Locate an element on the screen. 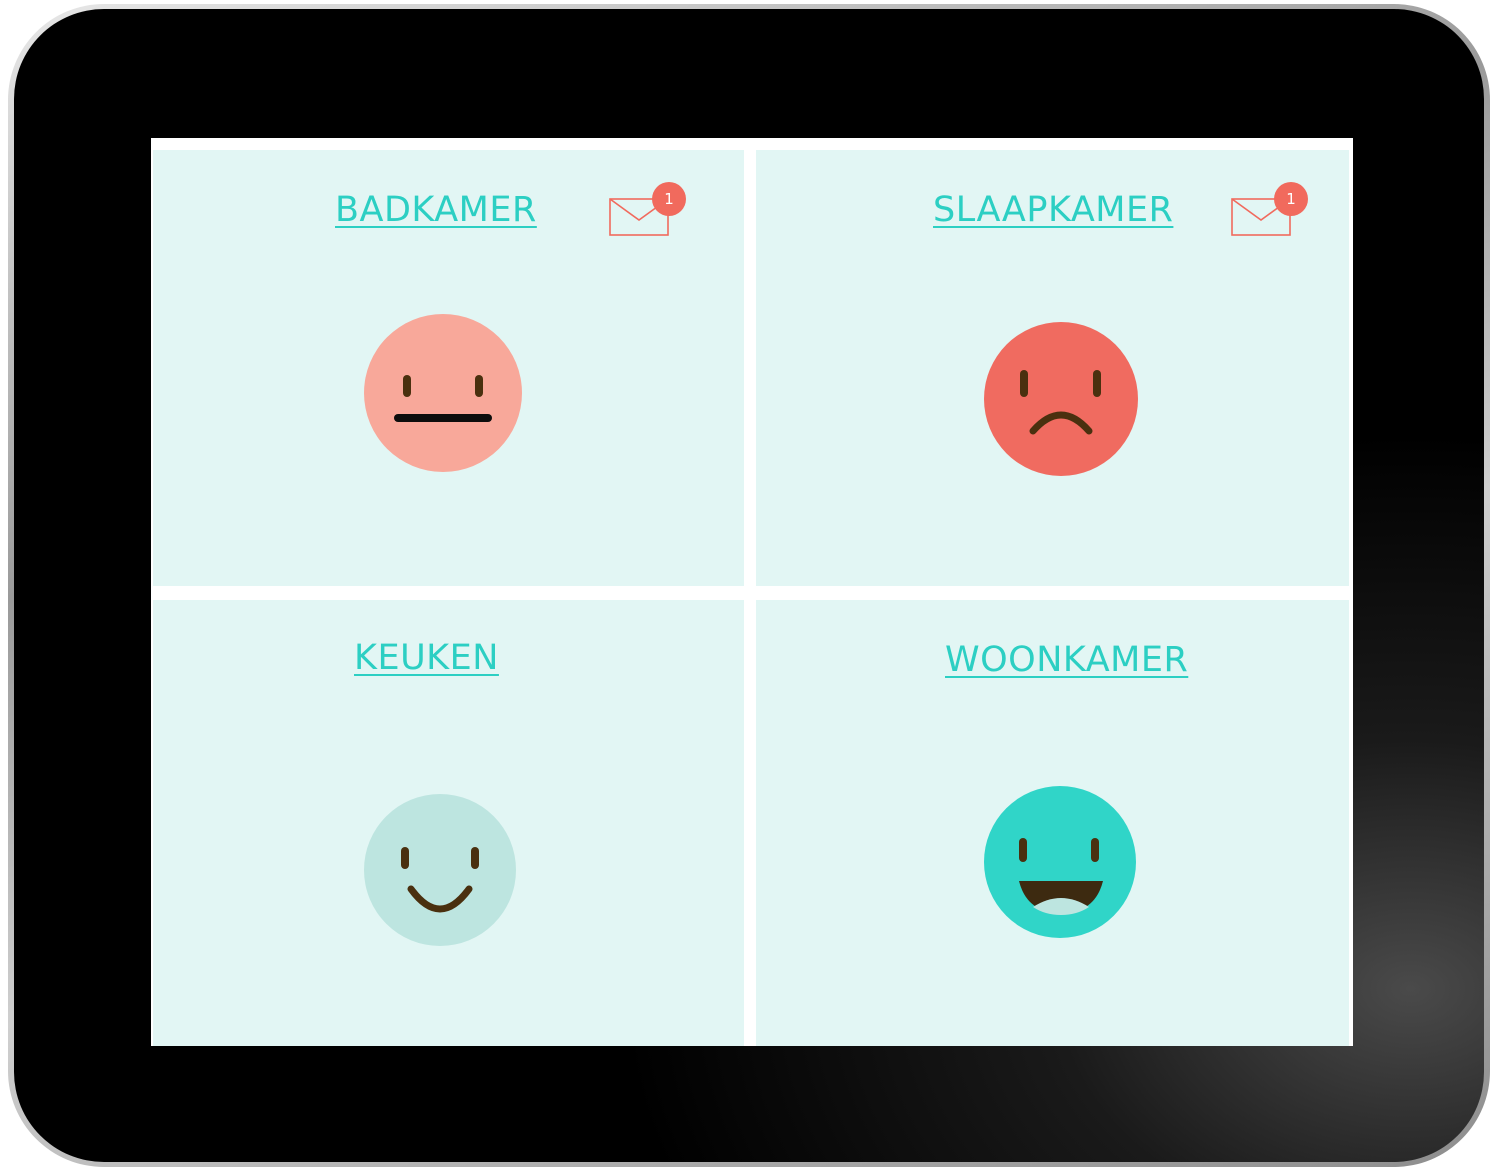 The image size is (1494, 1171). neutral-face-icon is located at coordinates (443, 393).